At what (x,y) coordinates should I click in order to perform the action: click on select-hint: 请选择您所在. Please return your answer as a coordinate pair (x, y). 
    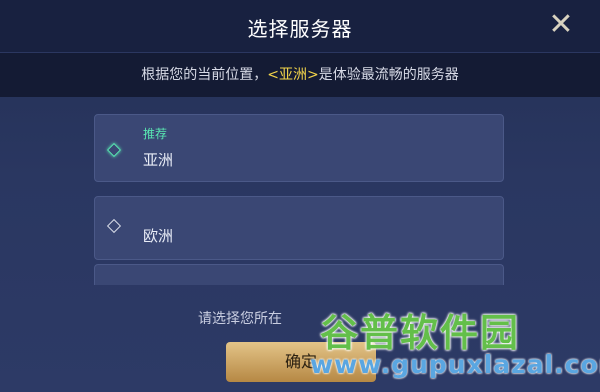
    Looking at the image, I should click on (240, 319).